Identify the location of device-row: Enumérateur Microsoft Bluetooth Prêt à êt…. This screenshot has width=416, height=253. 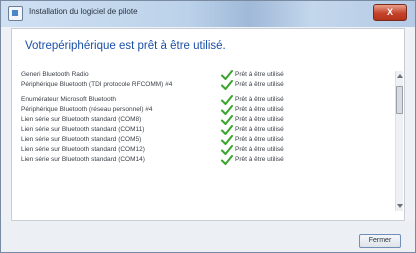
(201, 100).